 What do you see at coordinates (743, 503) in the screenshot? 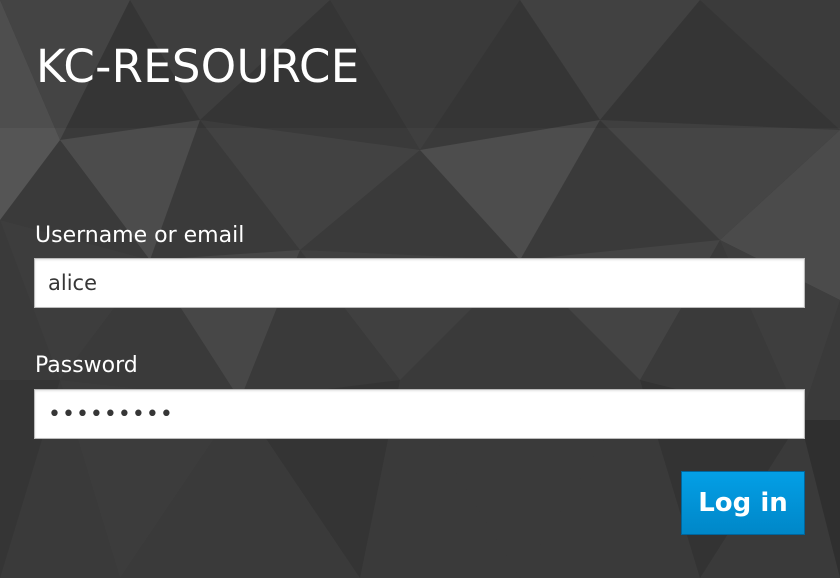
I see `login-button: Log in` at bounding box center [743, 503].